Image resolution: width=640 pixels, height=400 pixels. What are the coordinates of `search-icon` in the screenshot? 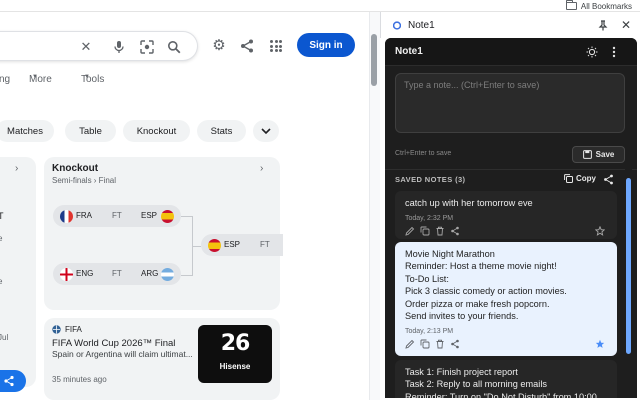 It's located at (174, 47).